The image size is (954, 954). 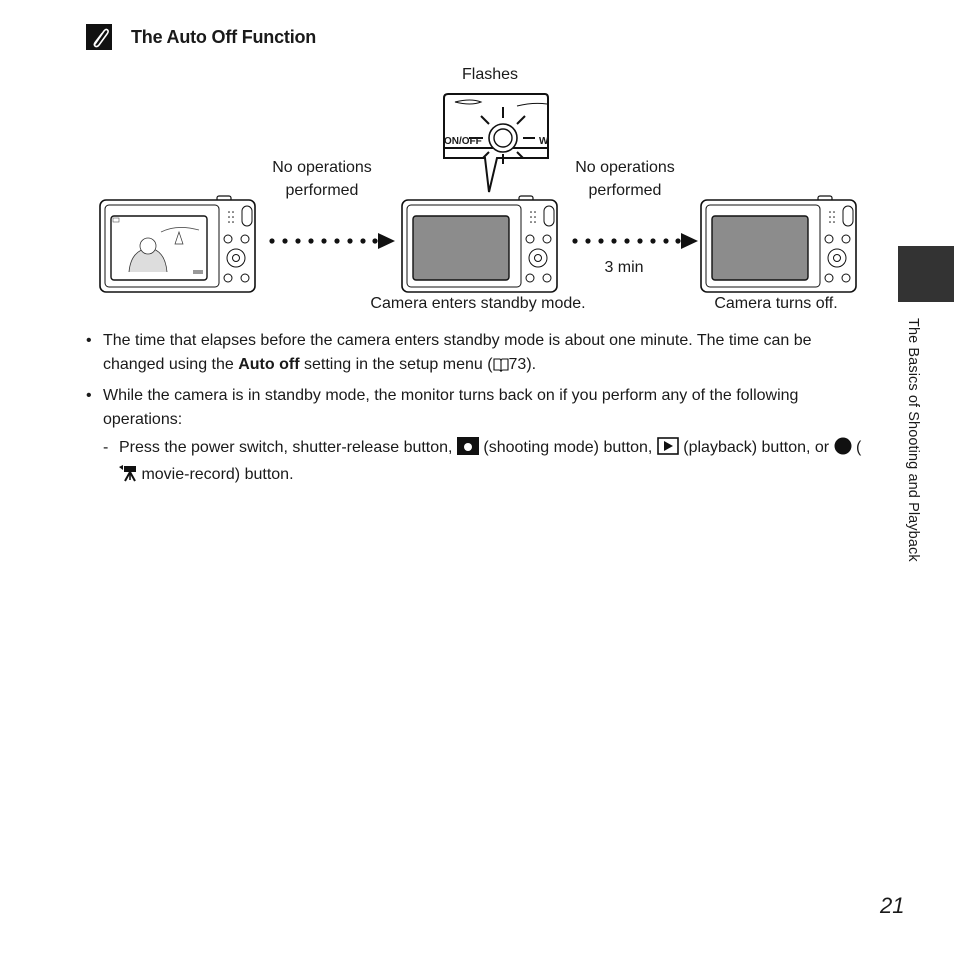 What do you see at coordinates (856, 447) in the screenshot?
I see `sub-text: (` at bounding box center [856, 447].